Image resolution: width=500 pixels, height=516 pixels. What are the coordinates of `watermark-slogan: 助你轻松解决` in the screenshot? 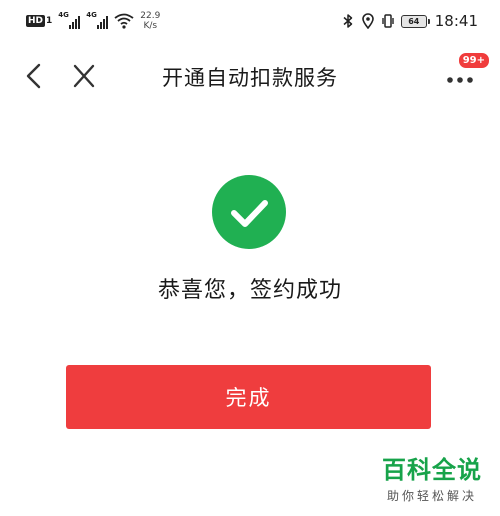 It's located at (431, 496).